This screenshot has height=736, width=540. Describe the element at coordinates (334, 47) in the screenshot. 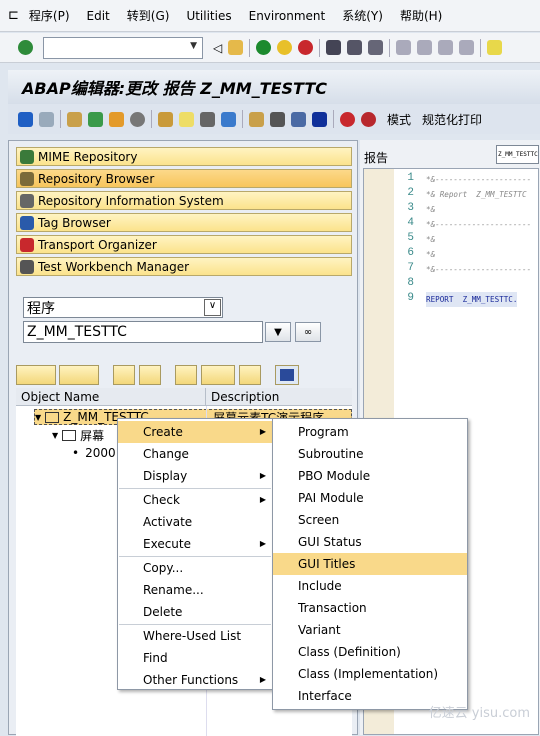

I see `print-icon` at that location.